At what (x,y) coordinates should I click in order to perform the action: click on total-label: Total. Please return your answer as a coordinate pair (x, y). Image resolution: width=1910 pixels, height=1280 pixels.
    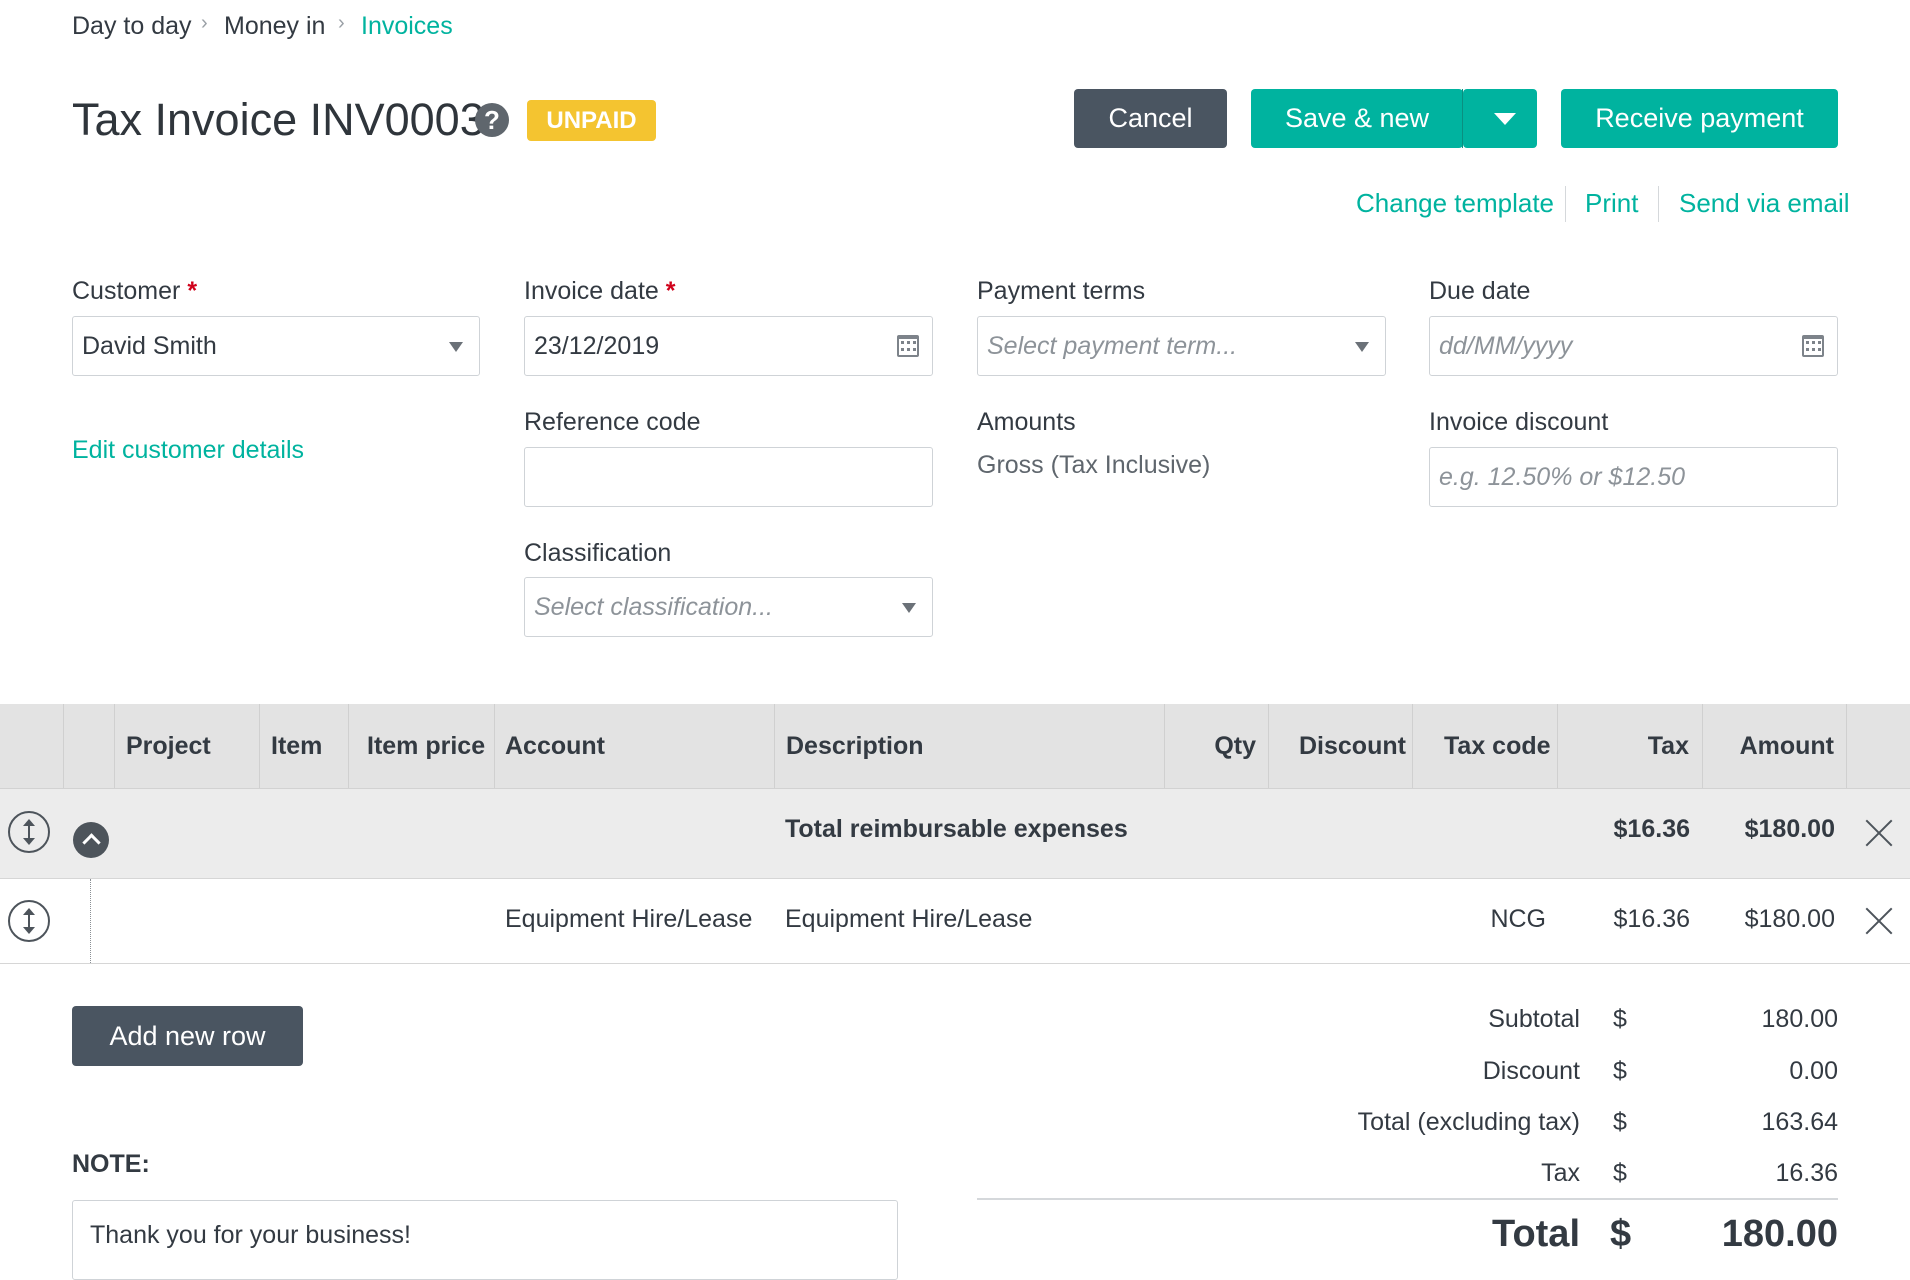
    Looking at the image, I should click on (1536, 1234).